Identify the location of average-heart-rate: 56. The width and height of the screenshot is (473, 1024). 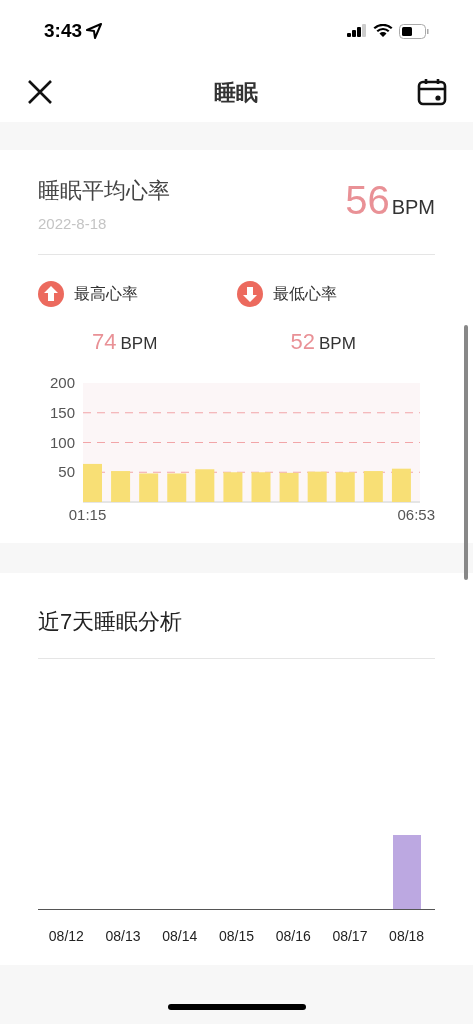
(367, 200).